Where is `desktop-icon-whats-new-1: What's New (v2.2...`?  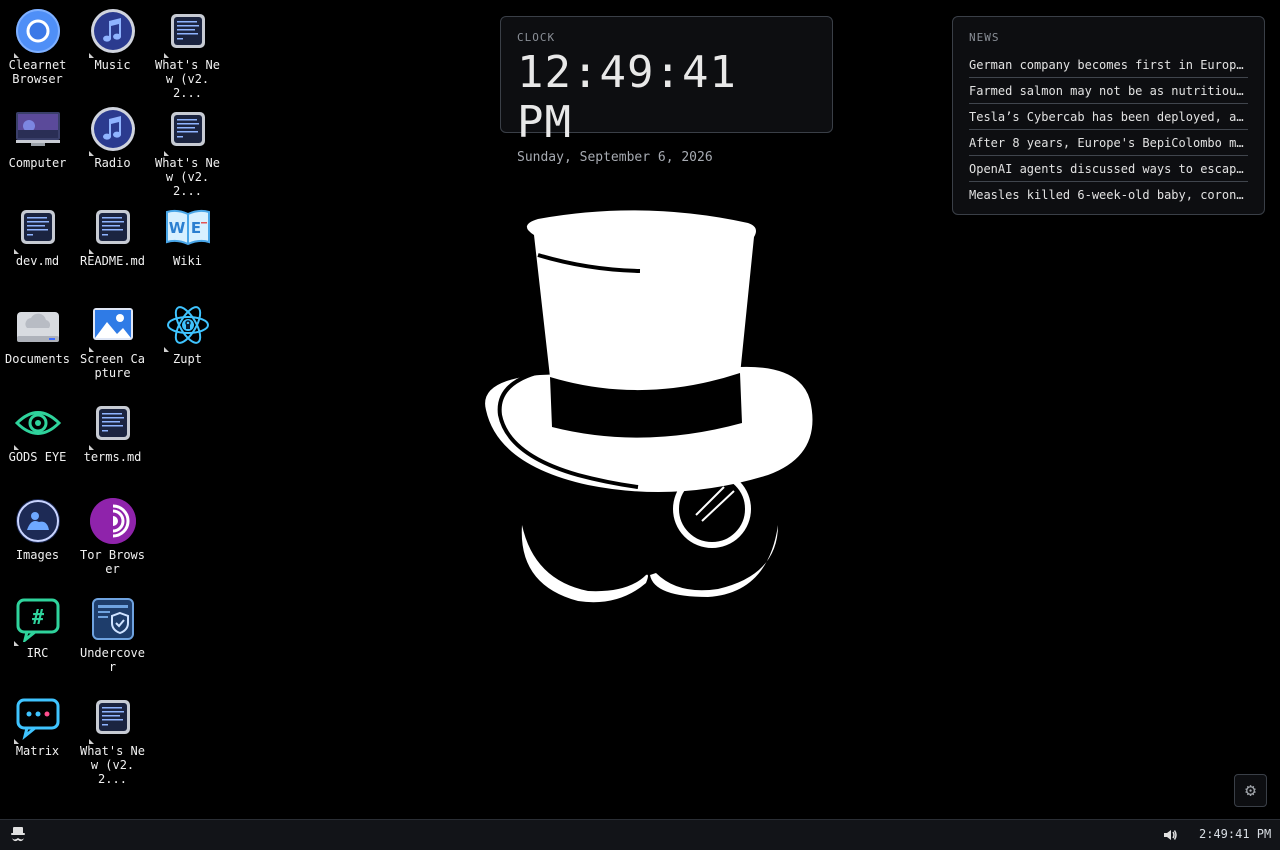
desktop-icon-whats-new-1: What's New (v2.2... is located at coordinates (187, 50).